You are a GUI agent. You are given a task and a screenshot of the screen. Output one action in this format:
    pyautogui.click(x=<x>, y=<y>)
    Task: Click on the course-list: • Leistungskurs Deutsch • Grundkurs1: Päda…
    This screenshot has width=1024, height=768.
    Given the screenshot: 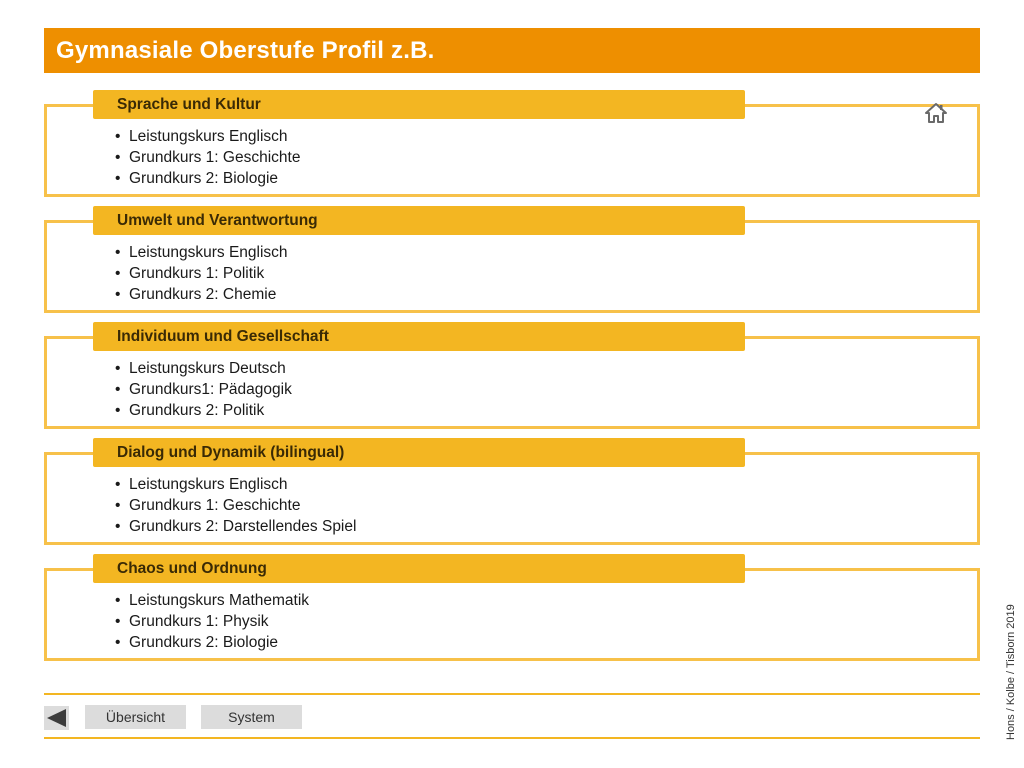 What is the action you would take?
    pyautogui.click(x=203, y=390)
    